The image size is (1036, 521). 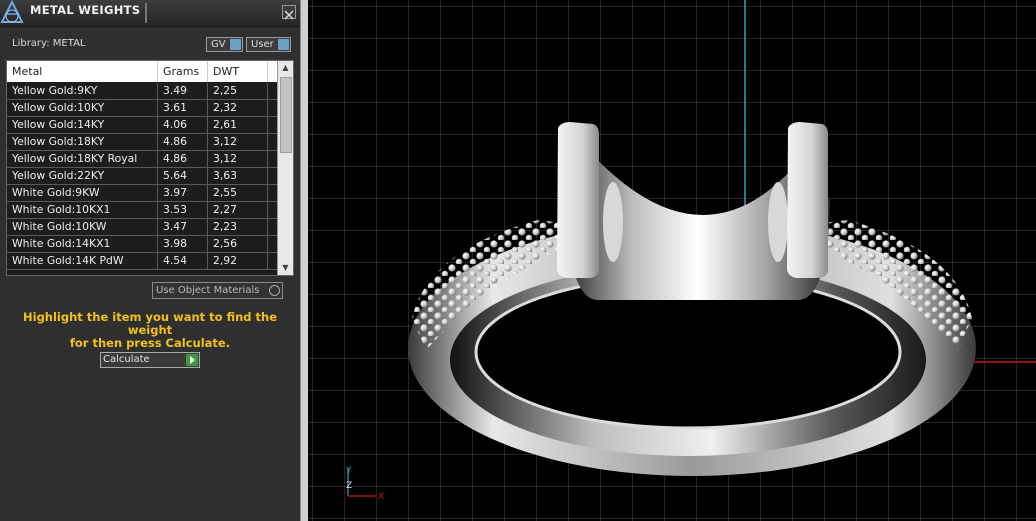 What do you see at coordinates (49, 43) in the screenshot?
I see `library-label: Library: METAL` at bounding box center [49, 43].